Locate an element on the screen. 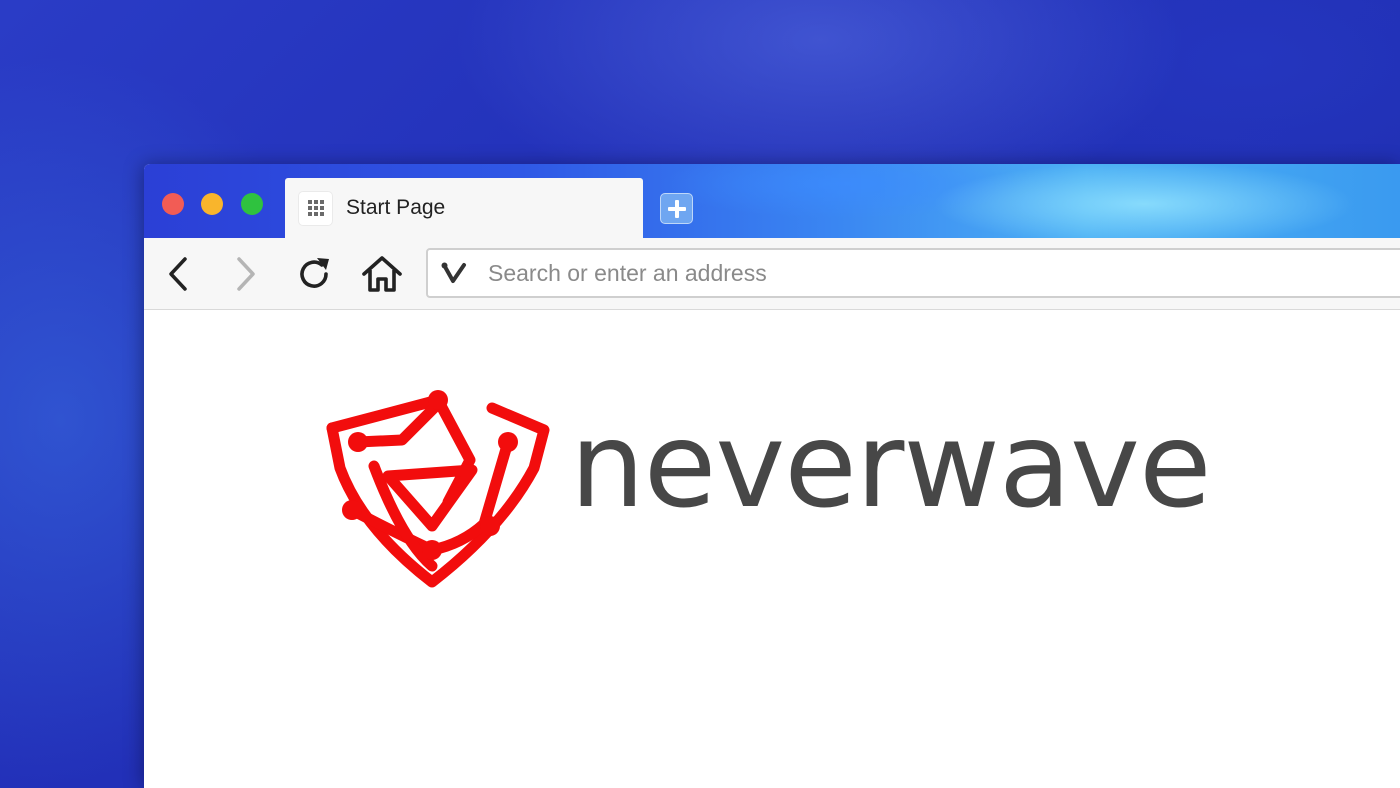  grid-icon is located at coordinates (315, 208).